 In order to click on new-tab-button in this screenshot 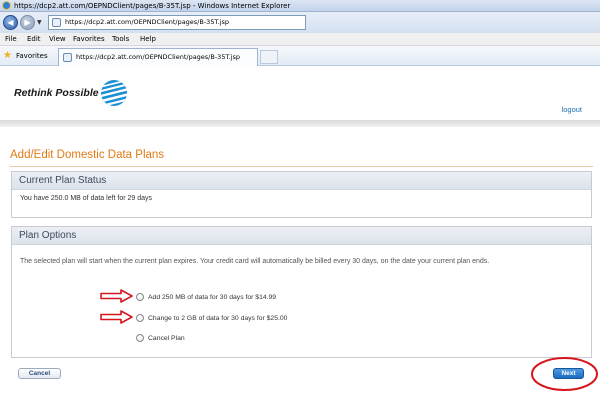, I will do `click(269, 57)`.